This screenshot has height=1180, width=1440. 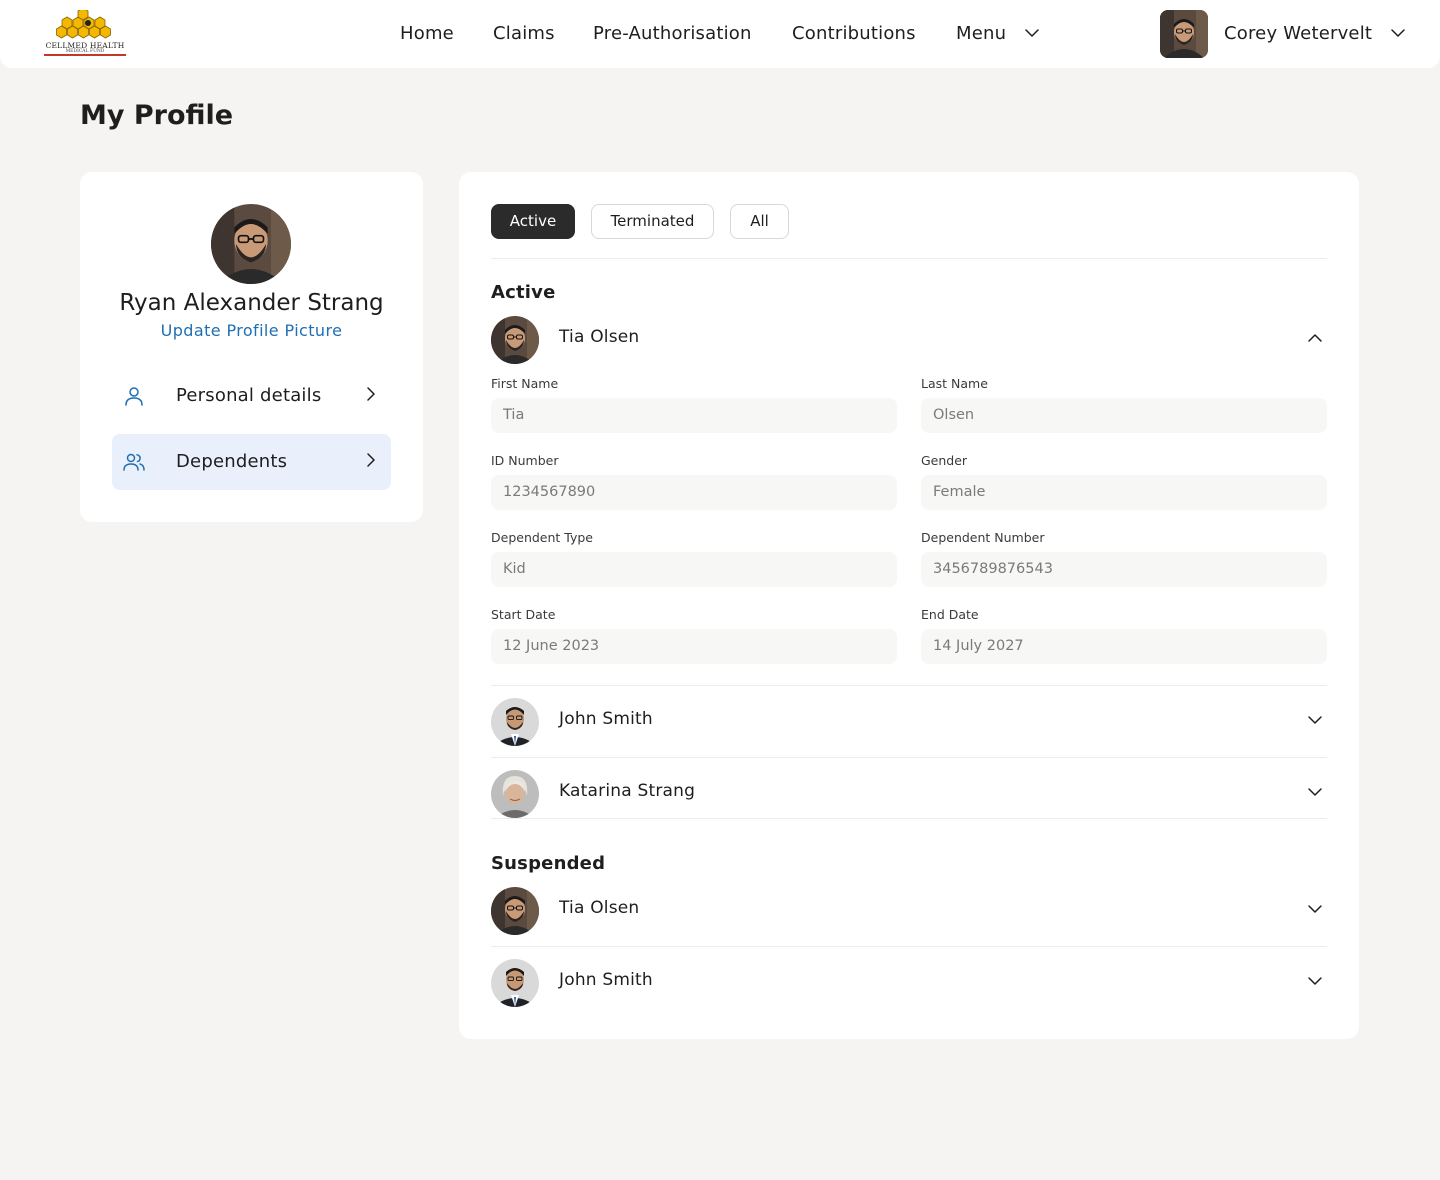 I want to click on dependent-number-label: Dependent Number, so click(x=983, y=537).